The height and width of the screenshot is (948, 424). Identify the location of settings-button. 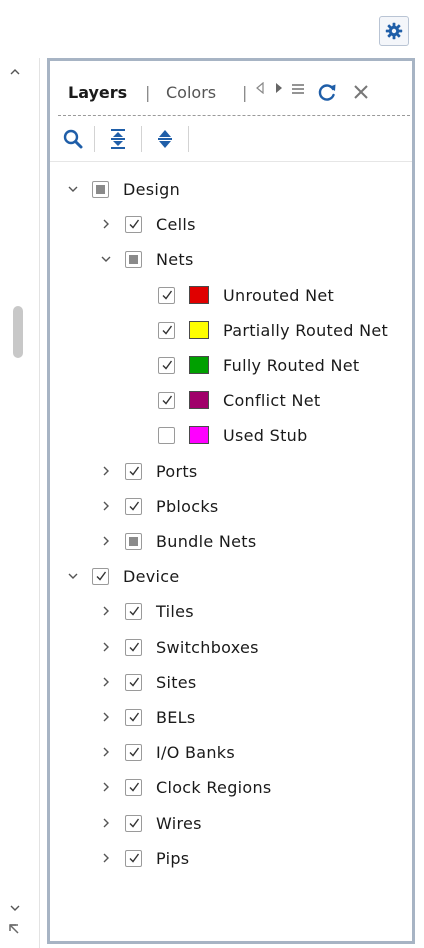
(394, 31).